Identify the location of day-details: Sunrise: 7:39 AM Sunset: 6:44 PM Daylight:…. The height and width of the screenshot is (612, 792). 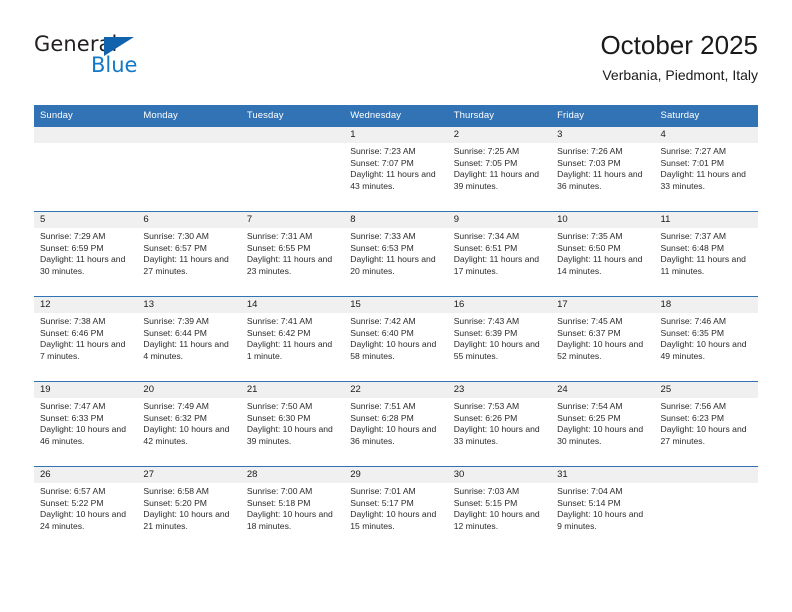
(188, 337).